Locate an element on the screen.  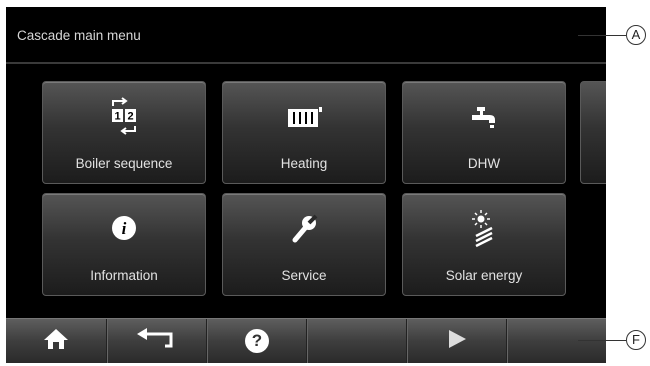
tap-icon is located at coordinates (484, 116).